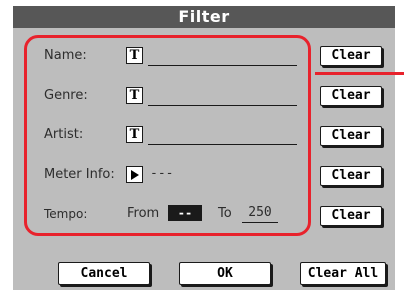 The height and width of the screenshot is (294, 404). What do you see at coordinates (351, 176) in the screenshot?
I see `clear-meter-info-button: Clear` at bounding box center [351, 176].